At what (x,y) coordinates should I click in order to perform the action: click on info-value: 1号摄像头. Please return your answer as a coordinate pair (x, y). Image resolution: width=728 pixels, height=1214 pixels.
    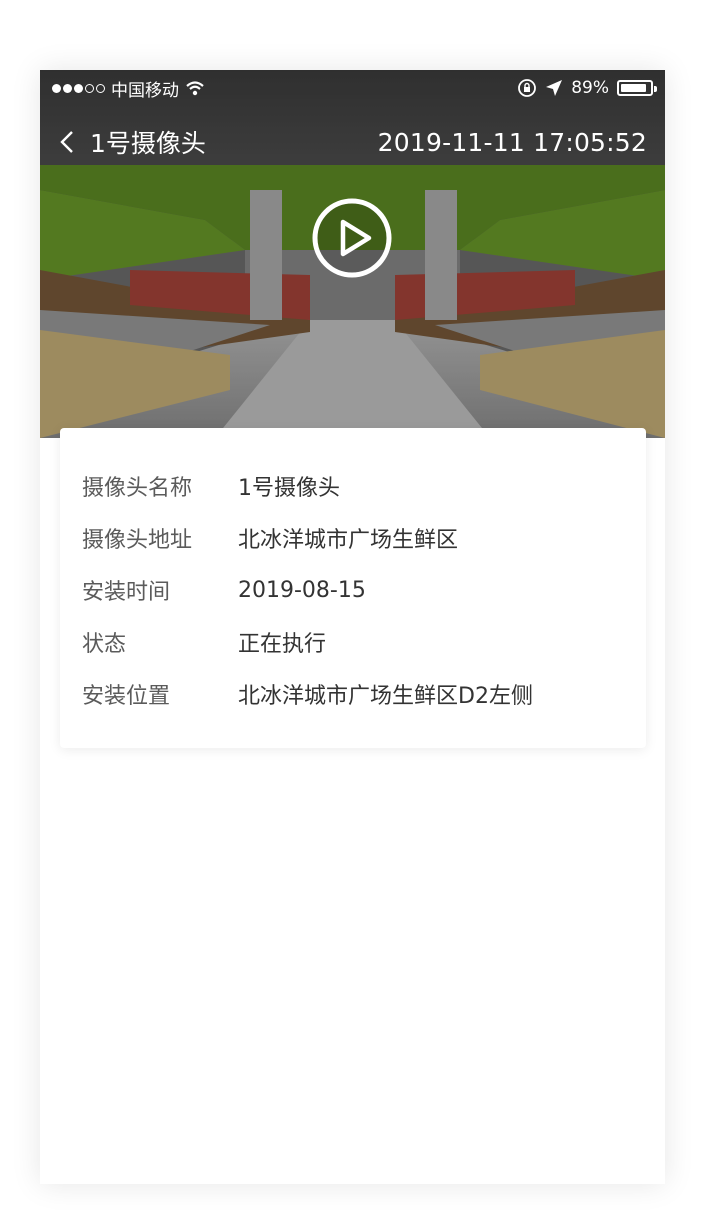
    Looking at the image, I should click on (289, 488).